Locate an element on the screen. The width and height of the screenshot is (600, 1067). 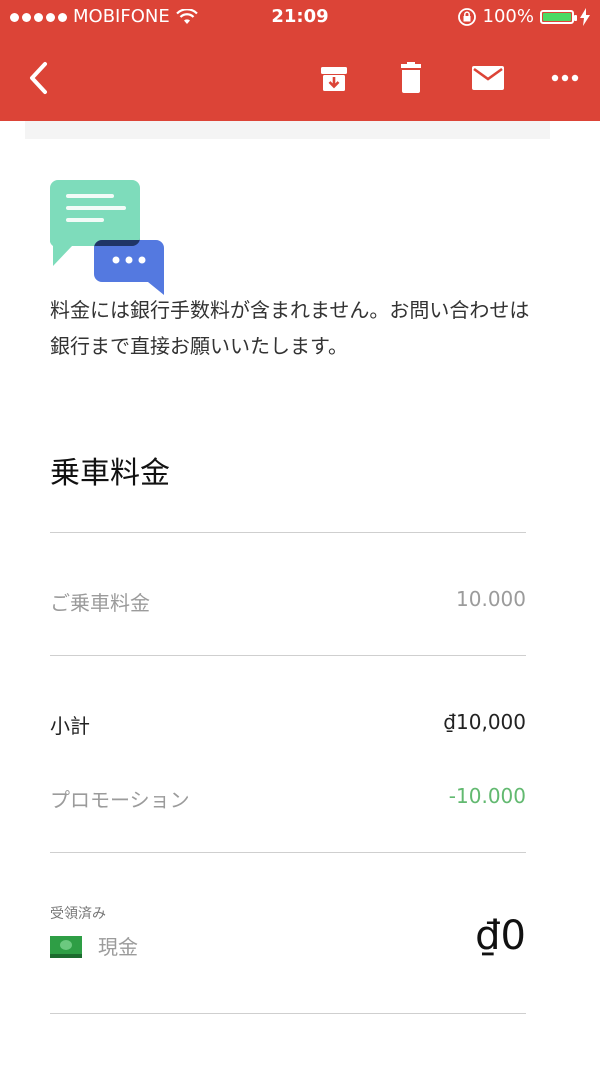
received-label: 受領済み is located at coordinates (78, 914).